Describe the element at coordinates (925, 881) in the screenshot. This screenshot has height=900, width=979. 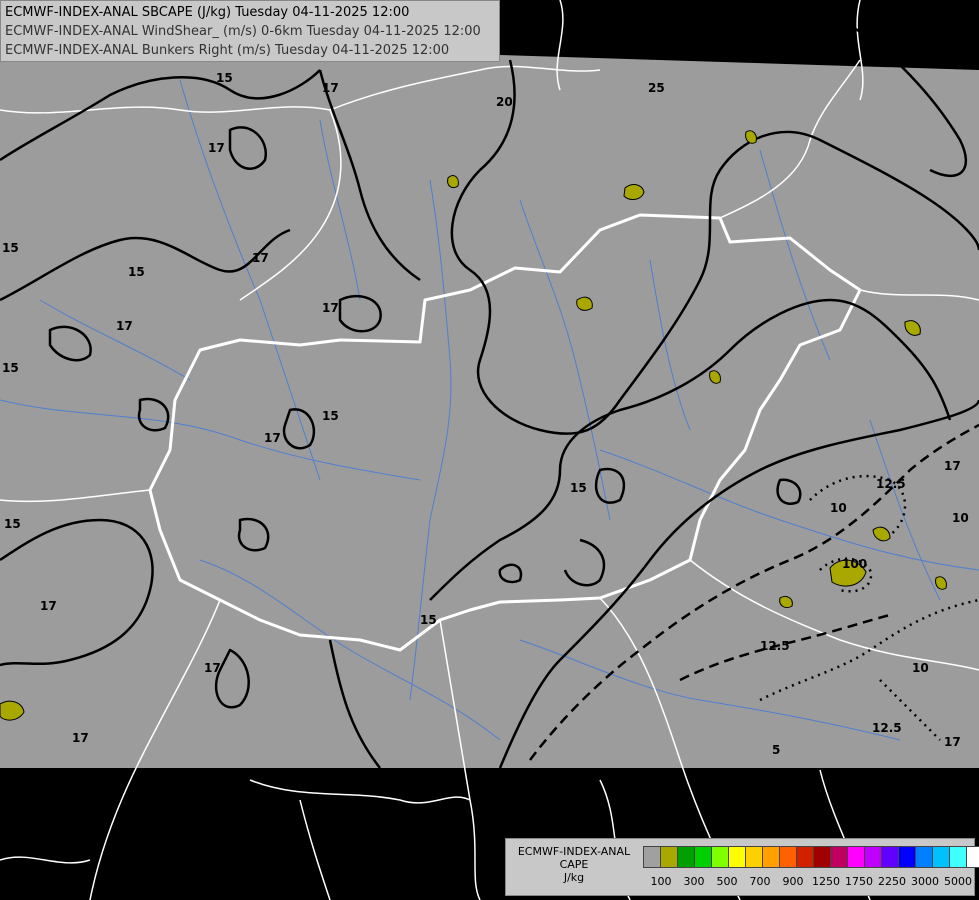
I see `legend-tick-label: 3000` at that location.